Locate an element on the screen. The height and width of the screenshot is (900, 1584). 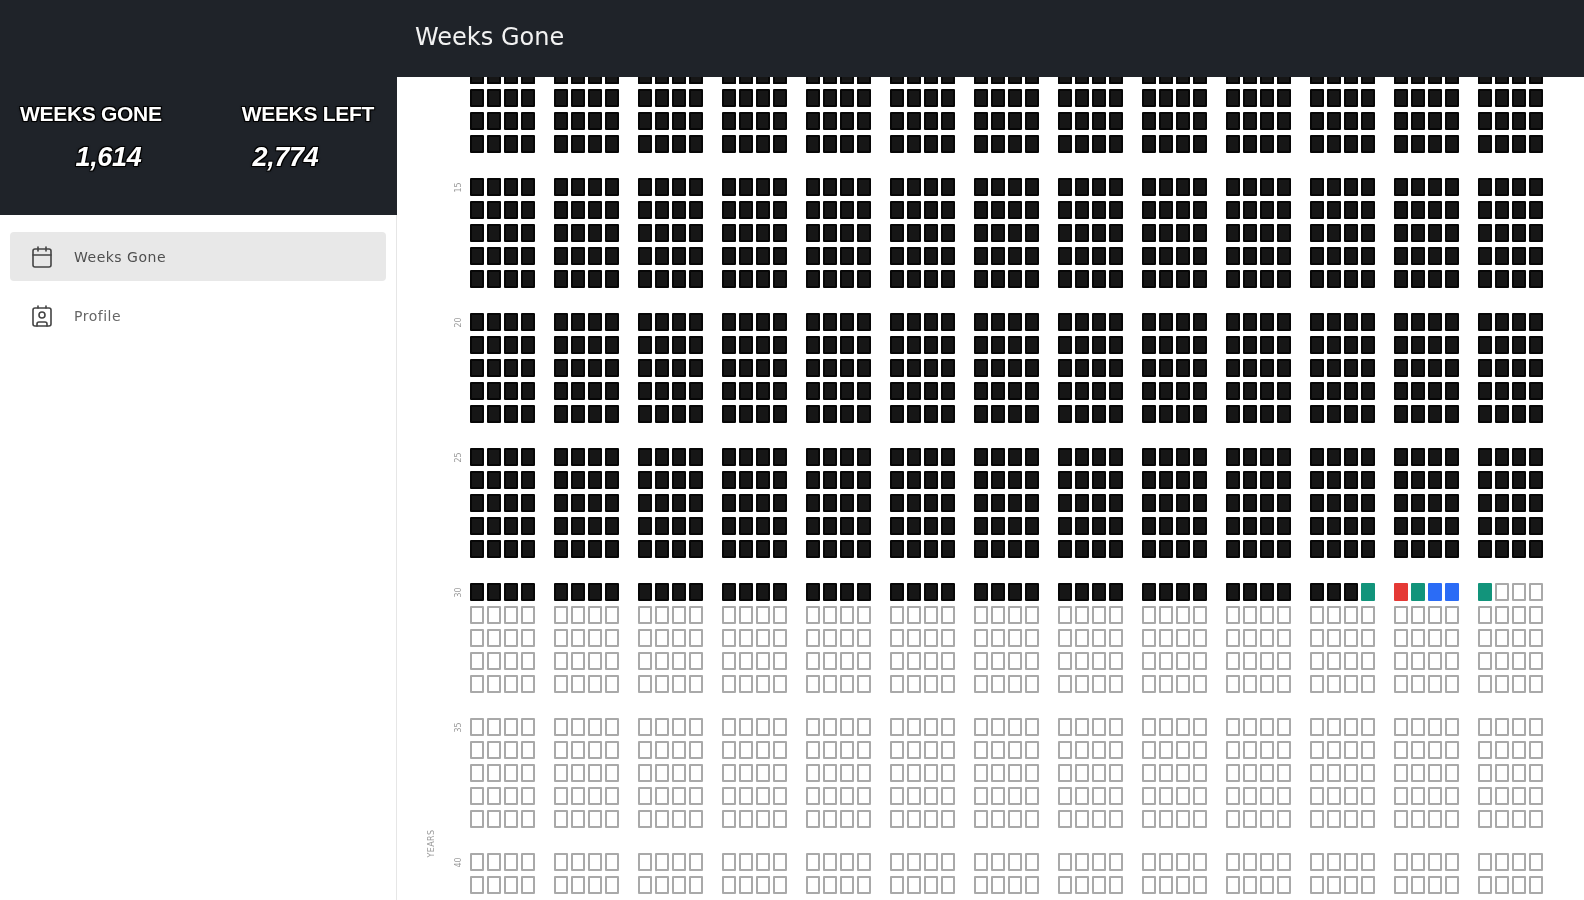
stat-label: WEEKS GONE is located at coordinates (91, 114).